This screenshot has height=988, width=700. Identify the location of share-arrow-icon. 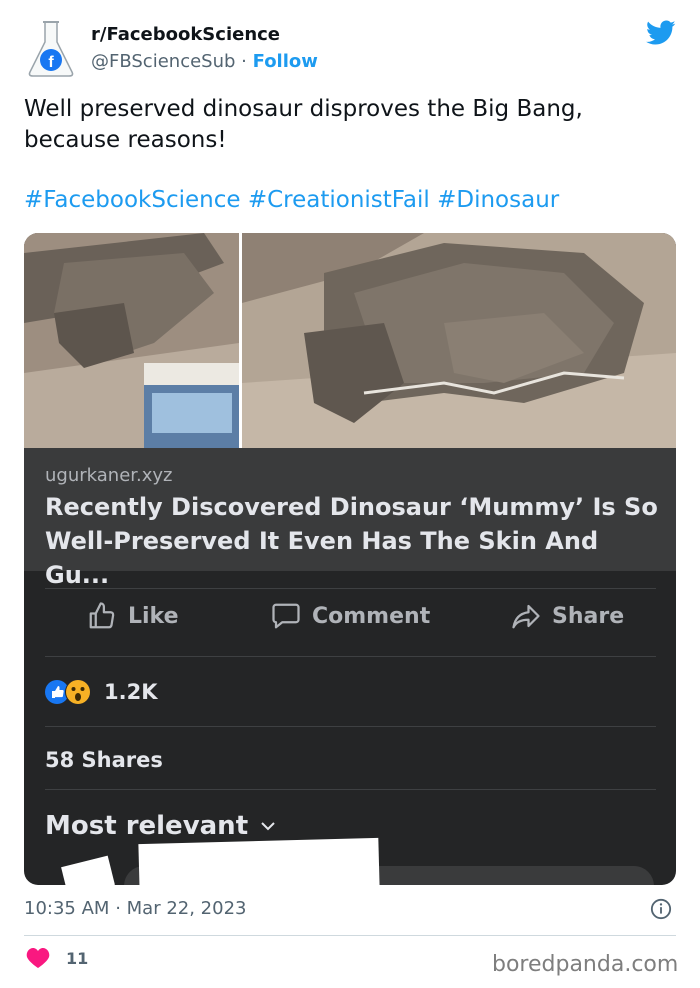
(526, 616).